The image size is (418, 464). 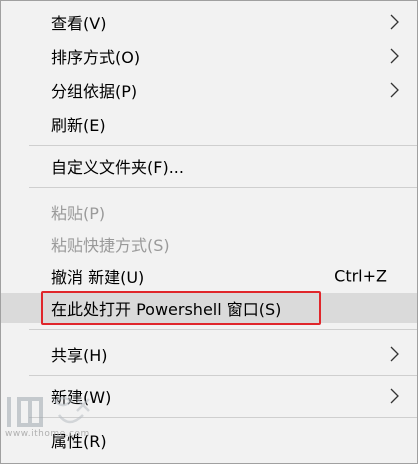 I want to click on menu-item-paste-shortcut: 粘贴快捷方式(S), so click(x=209, y=244).